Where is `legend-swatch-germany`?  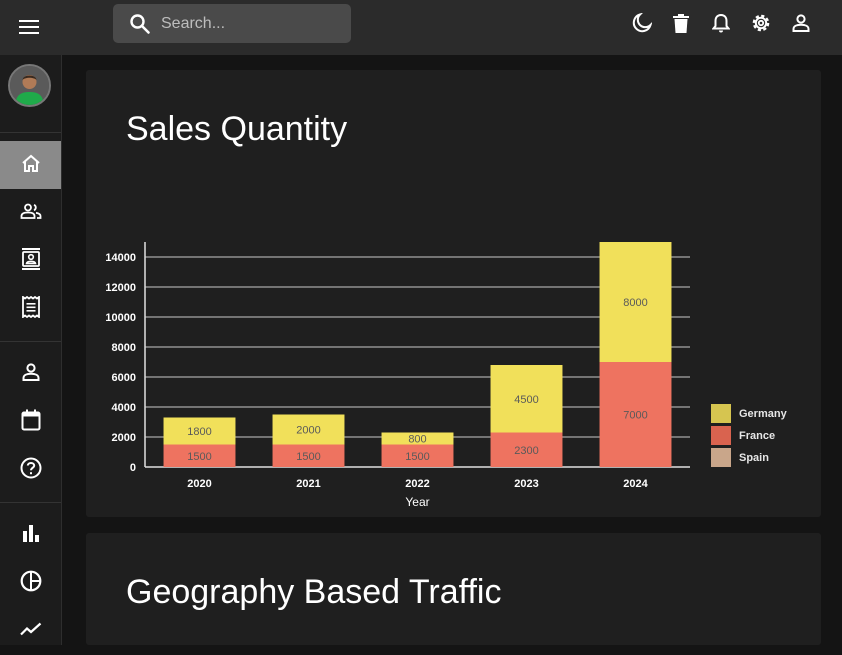
legend-swatch-germany is located at coordinates (721, 413).